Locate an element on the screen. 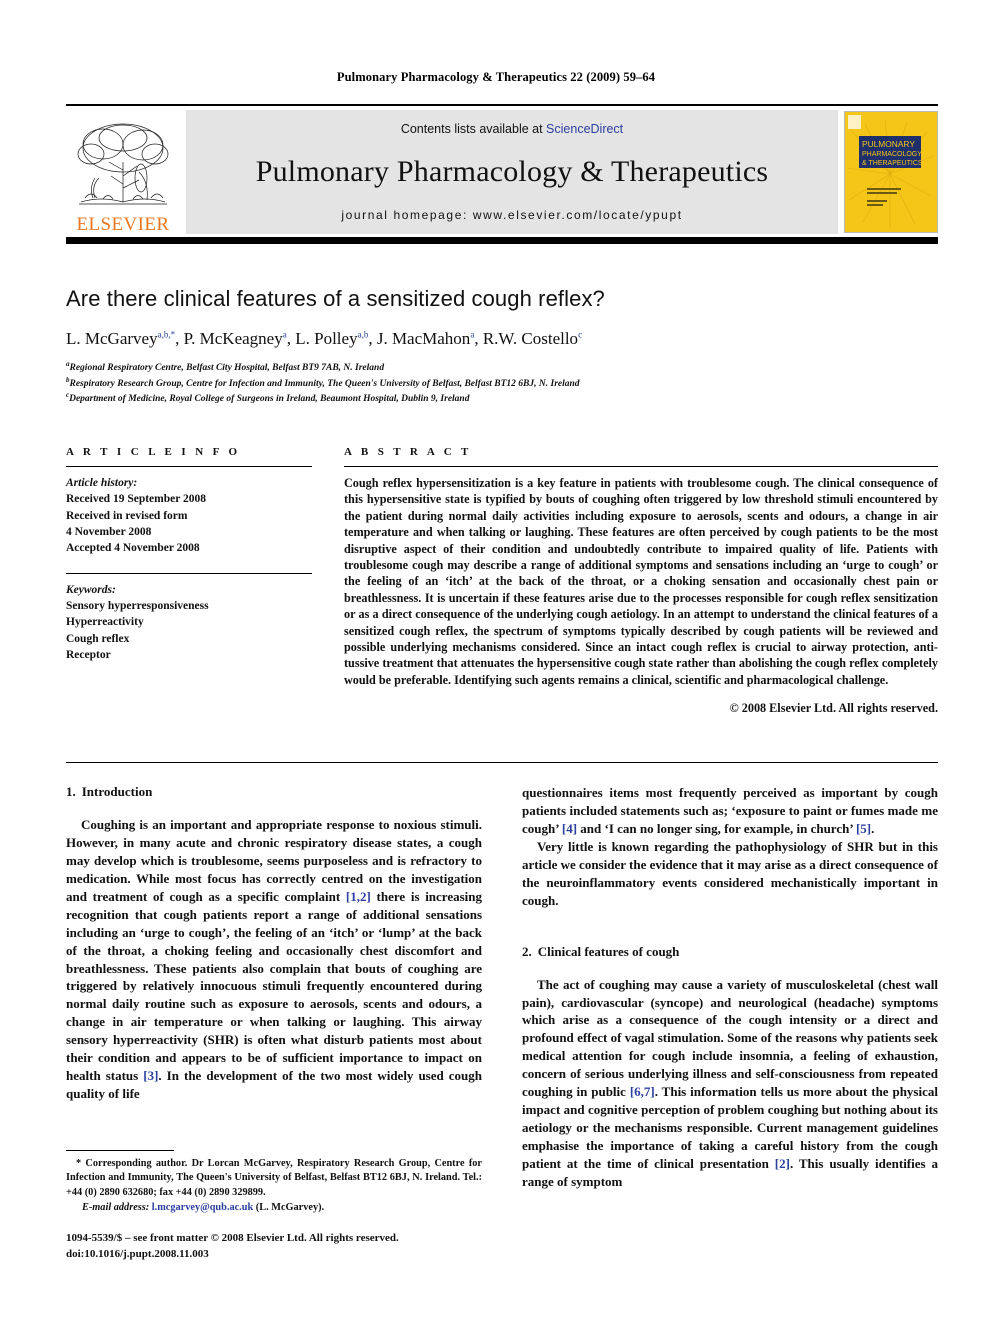 This screenshot has height=1323, width=992. body-column-gap is located at coordinates (502, 987).